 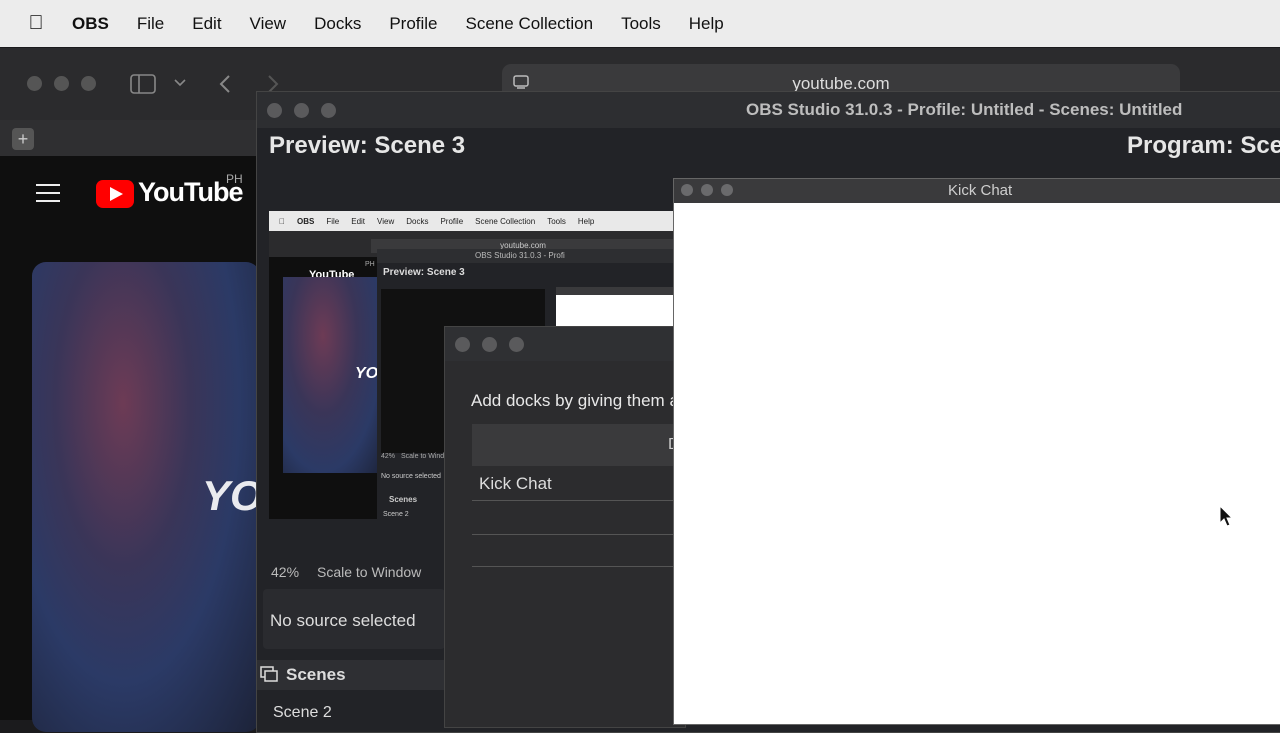 What do you see at coordinates (301, 110) in the screenshot?
I see `obs-minimize-button` at bounding box center [301, 110].